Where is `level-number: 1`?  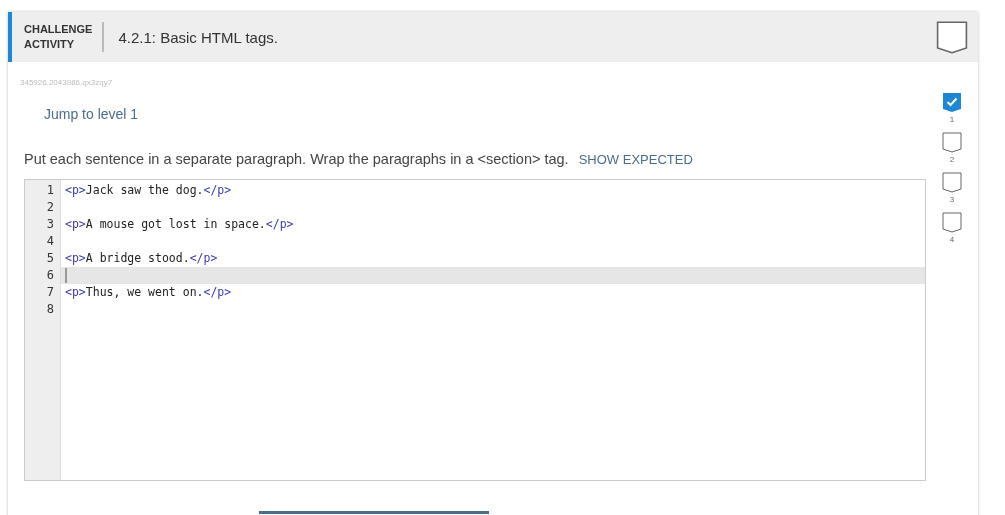
level-number: 1 is located at coordinates (952, 119).